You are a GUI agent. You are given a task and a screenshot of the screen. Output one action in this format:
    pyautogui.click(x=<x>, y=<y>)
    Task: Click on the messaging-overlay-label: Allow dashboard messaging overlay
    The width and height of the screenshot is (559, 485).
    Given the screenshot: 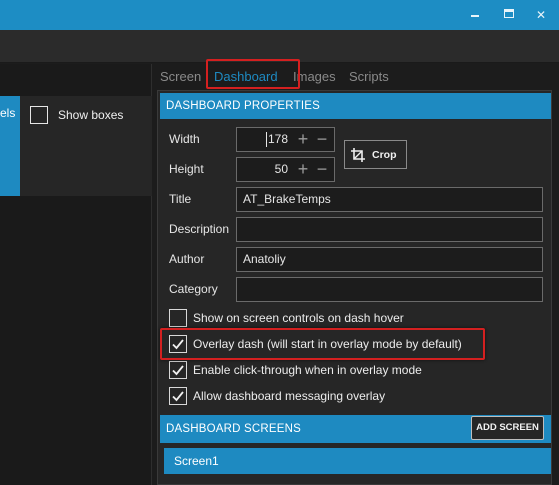 What is the action you would take?
    pyautogui.click(x=289, y=396)
    